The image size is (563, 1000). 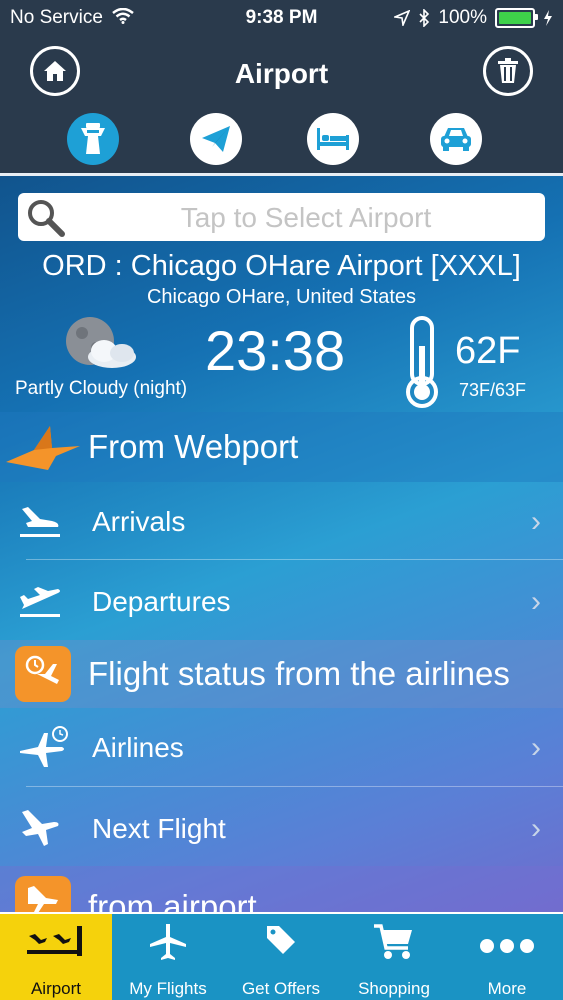 What do you see at coordinates (281, 988) in the screenshot?
I see `tab-label: Get Offers` at bounding box center [281, 988].